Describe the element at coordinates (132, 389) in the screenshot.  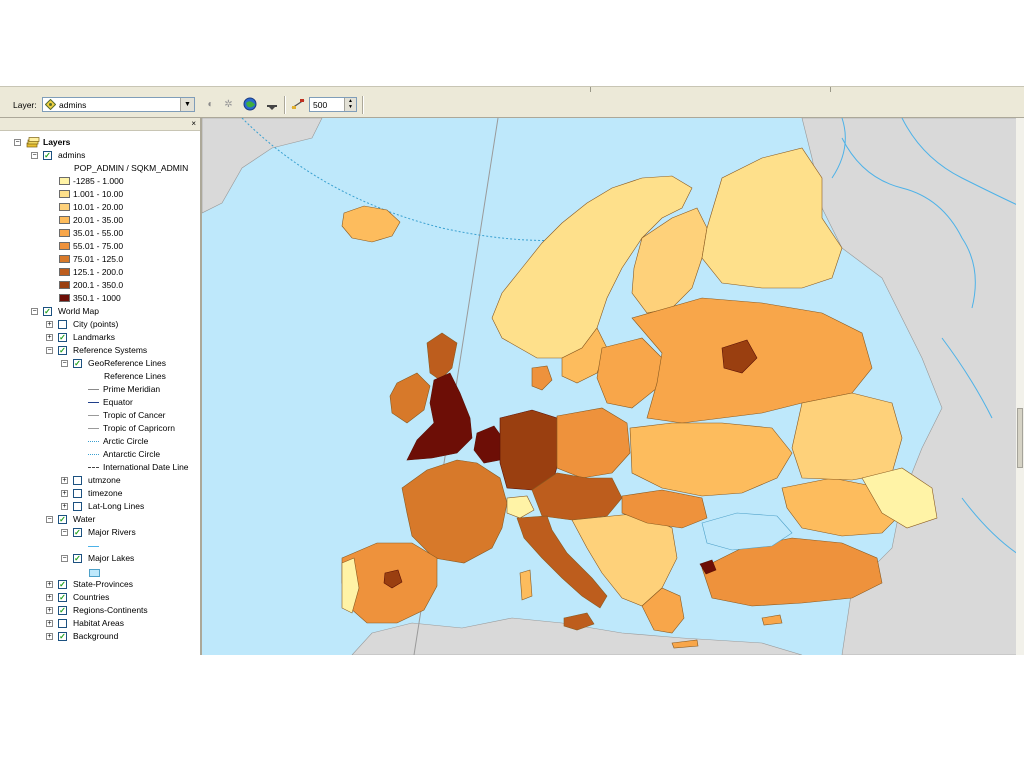
I see `reference-line-label: Prime Meridian` at that location.